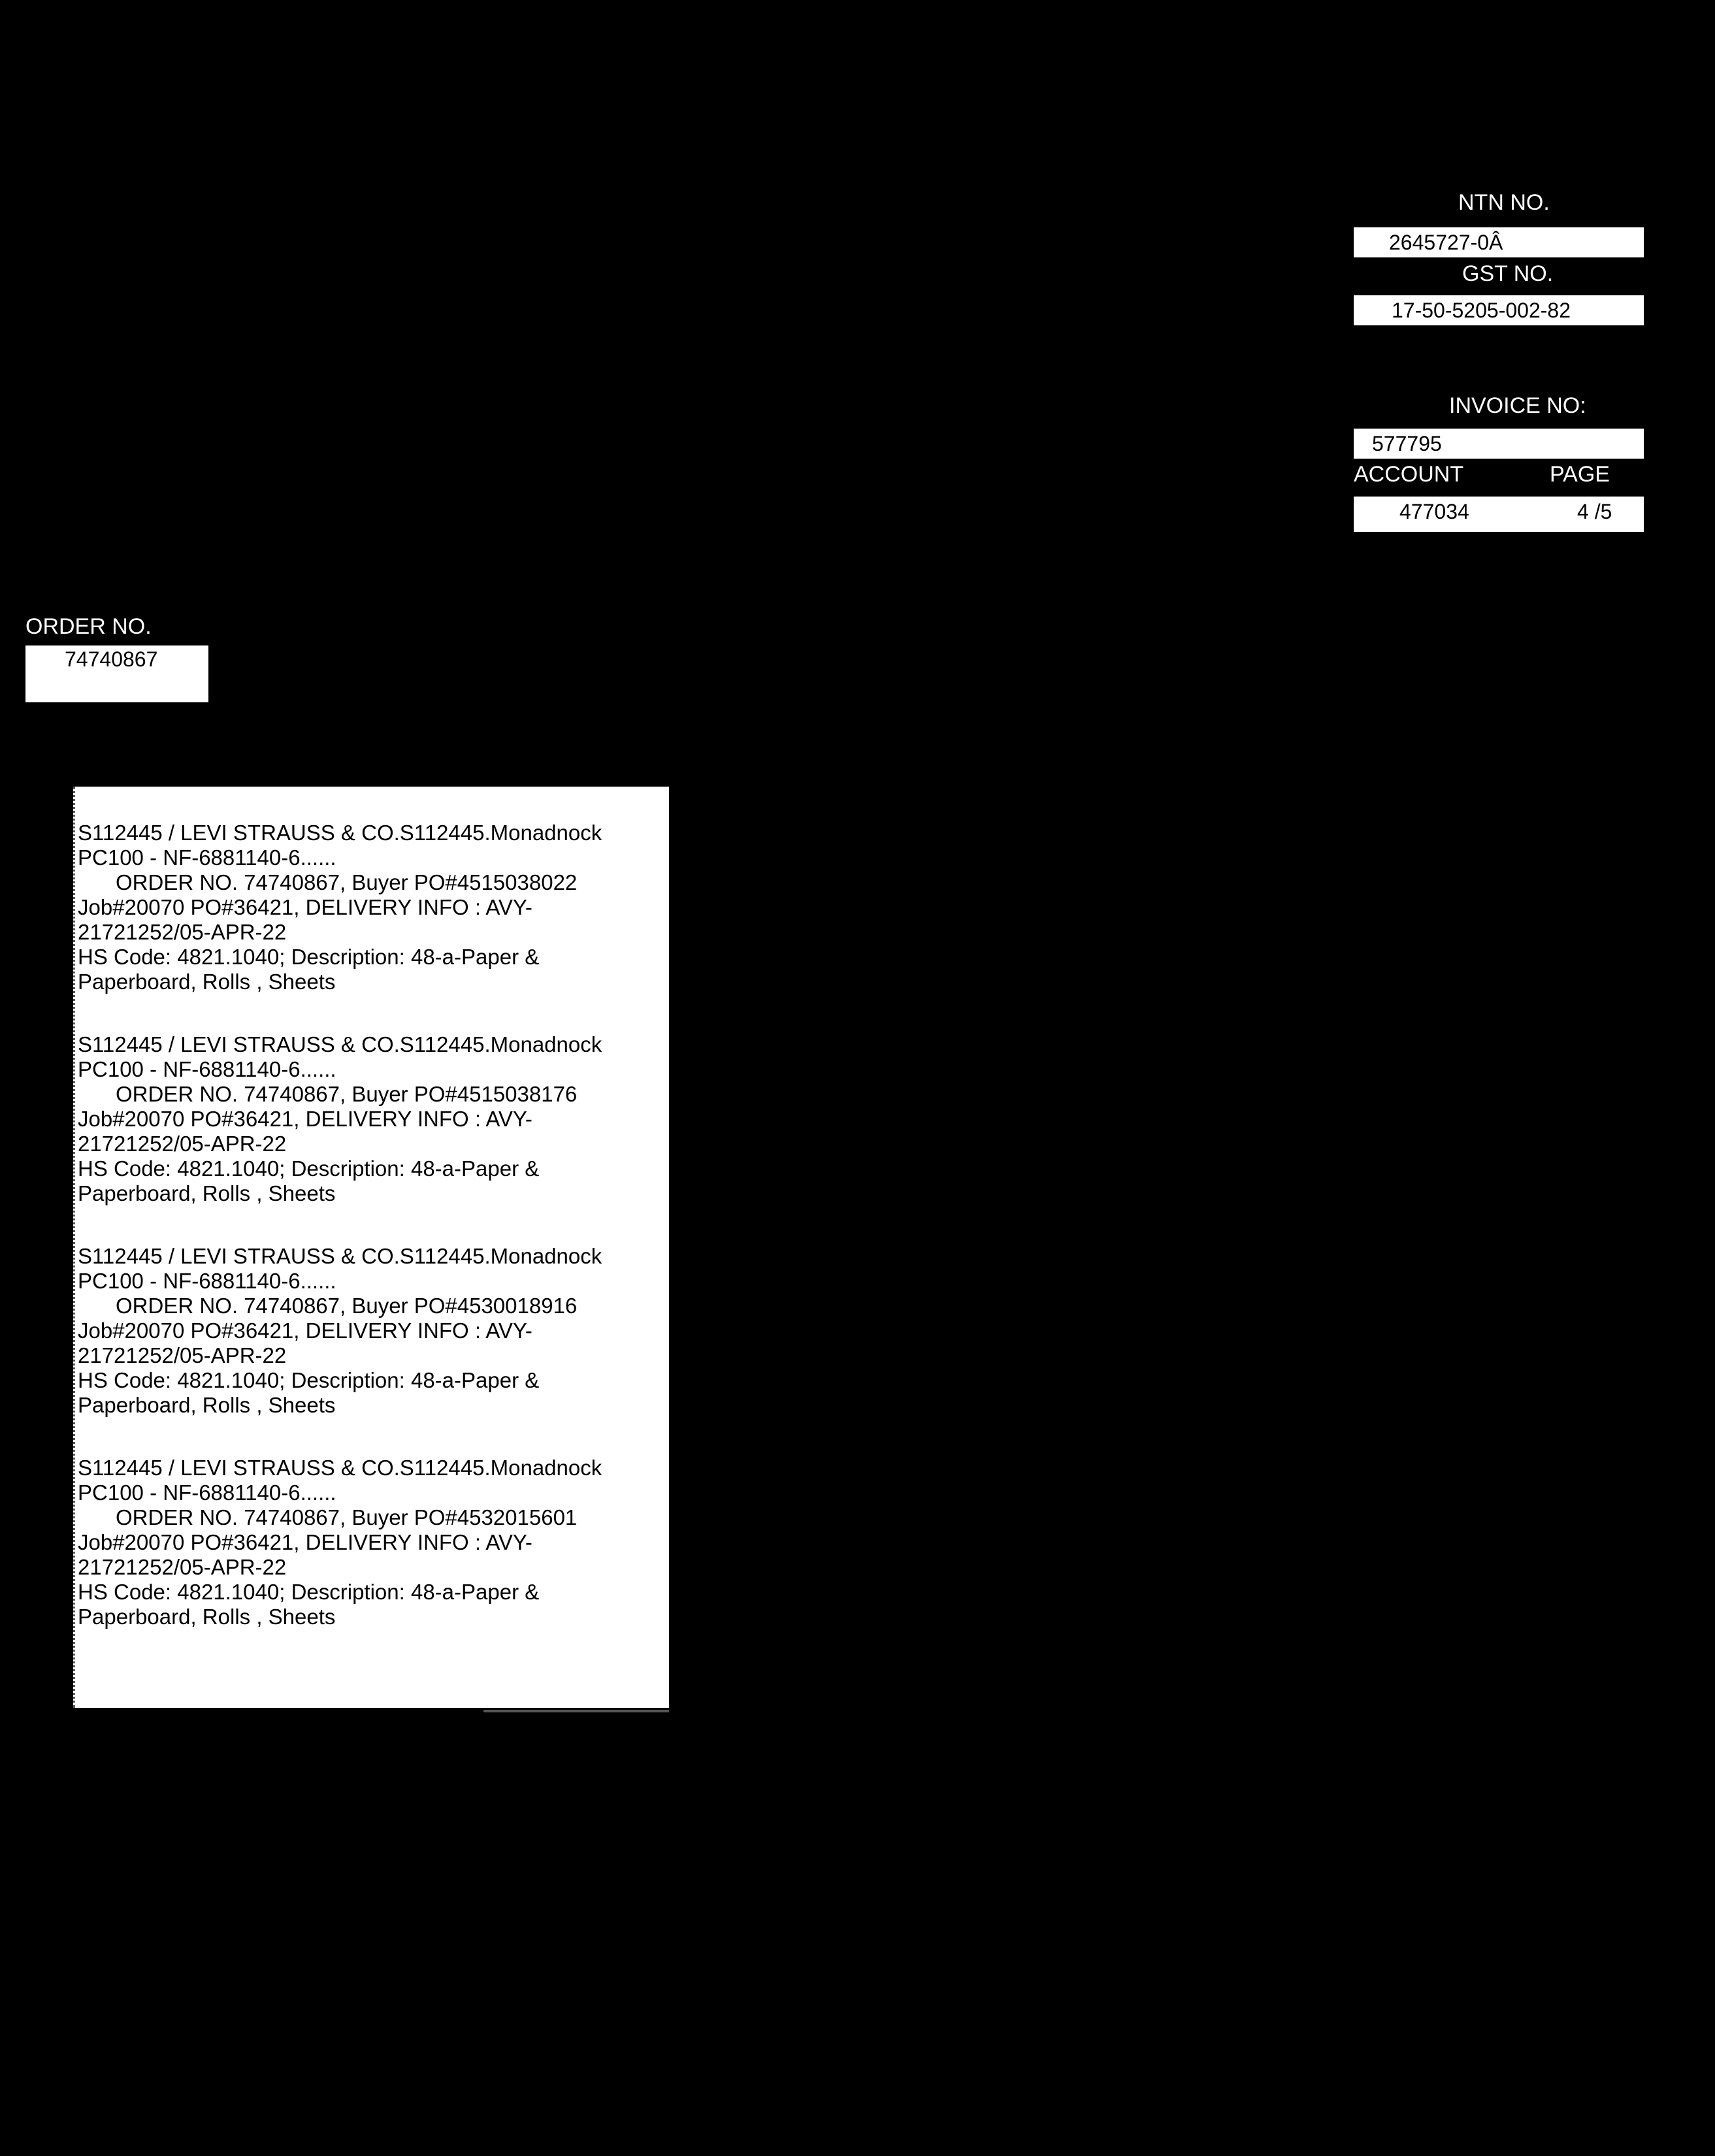  Describe the element at coordinates (1446, 242) in the screenshot. I see `ntn-value: 2645727-0Â` at that location.